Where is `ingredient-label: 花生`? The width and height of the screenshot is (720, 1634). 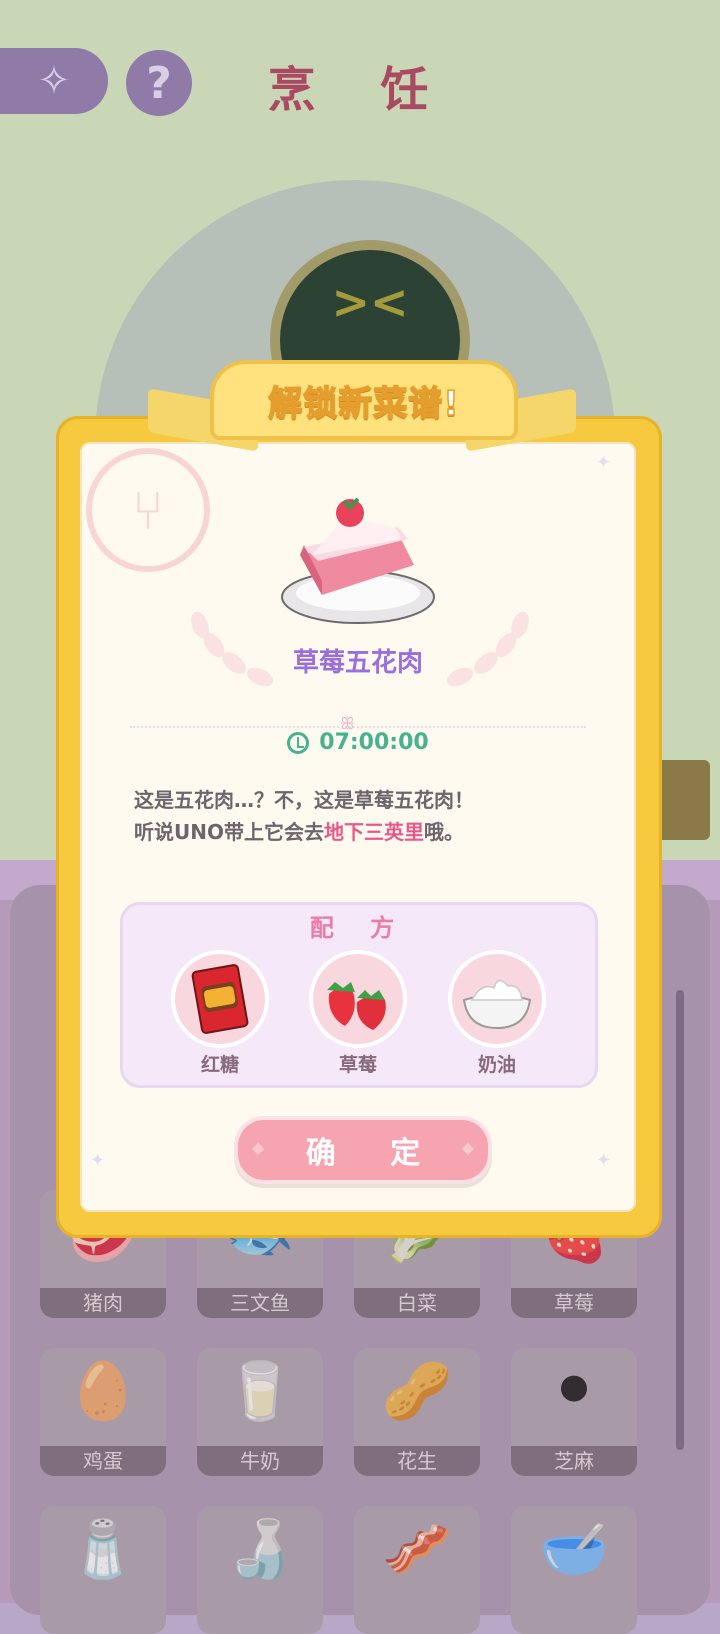 ingredient-label: 花生 is located at coordinates (417, 1461).